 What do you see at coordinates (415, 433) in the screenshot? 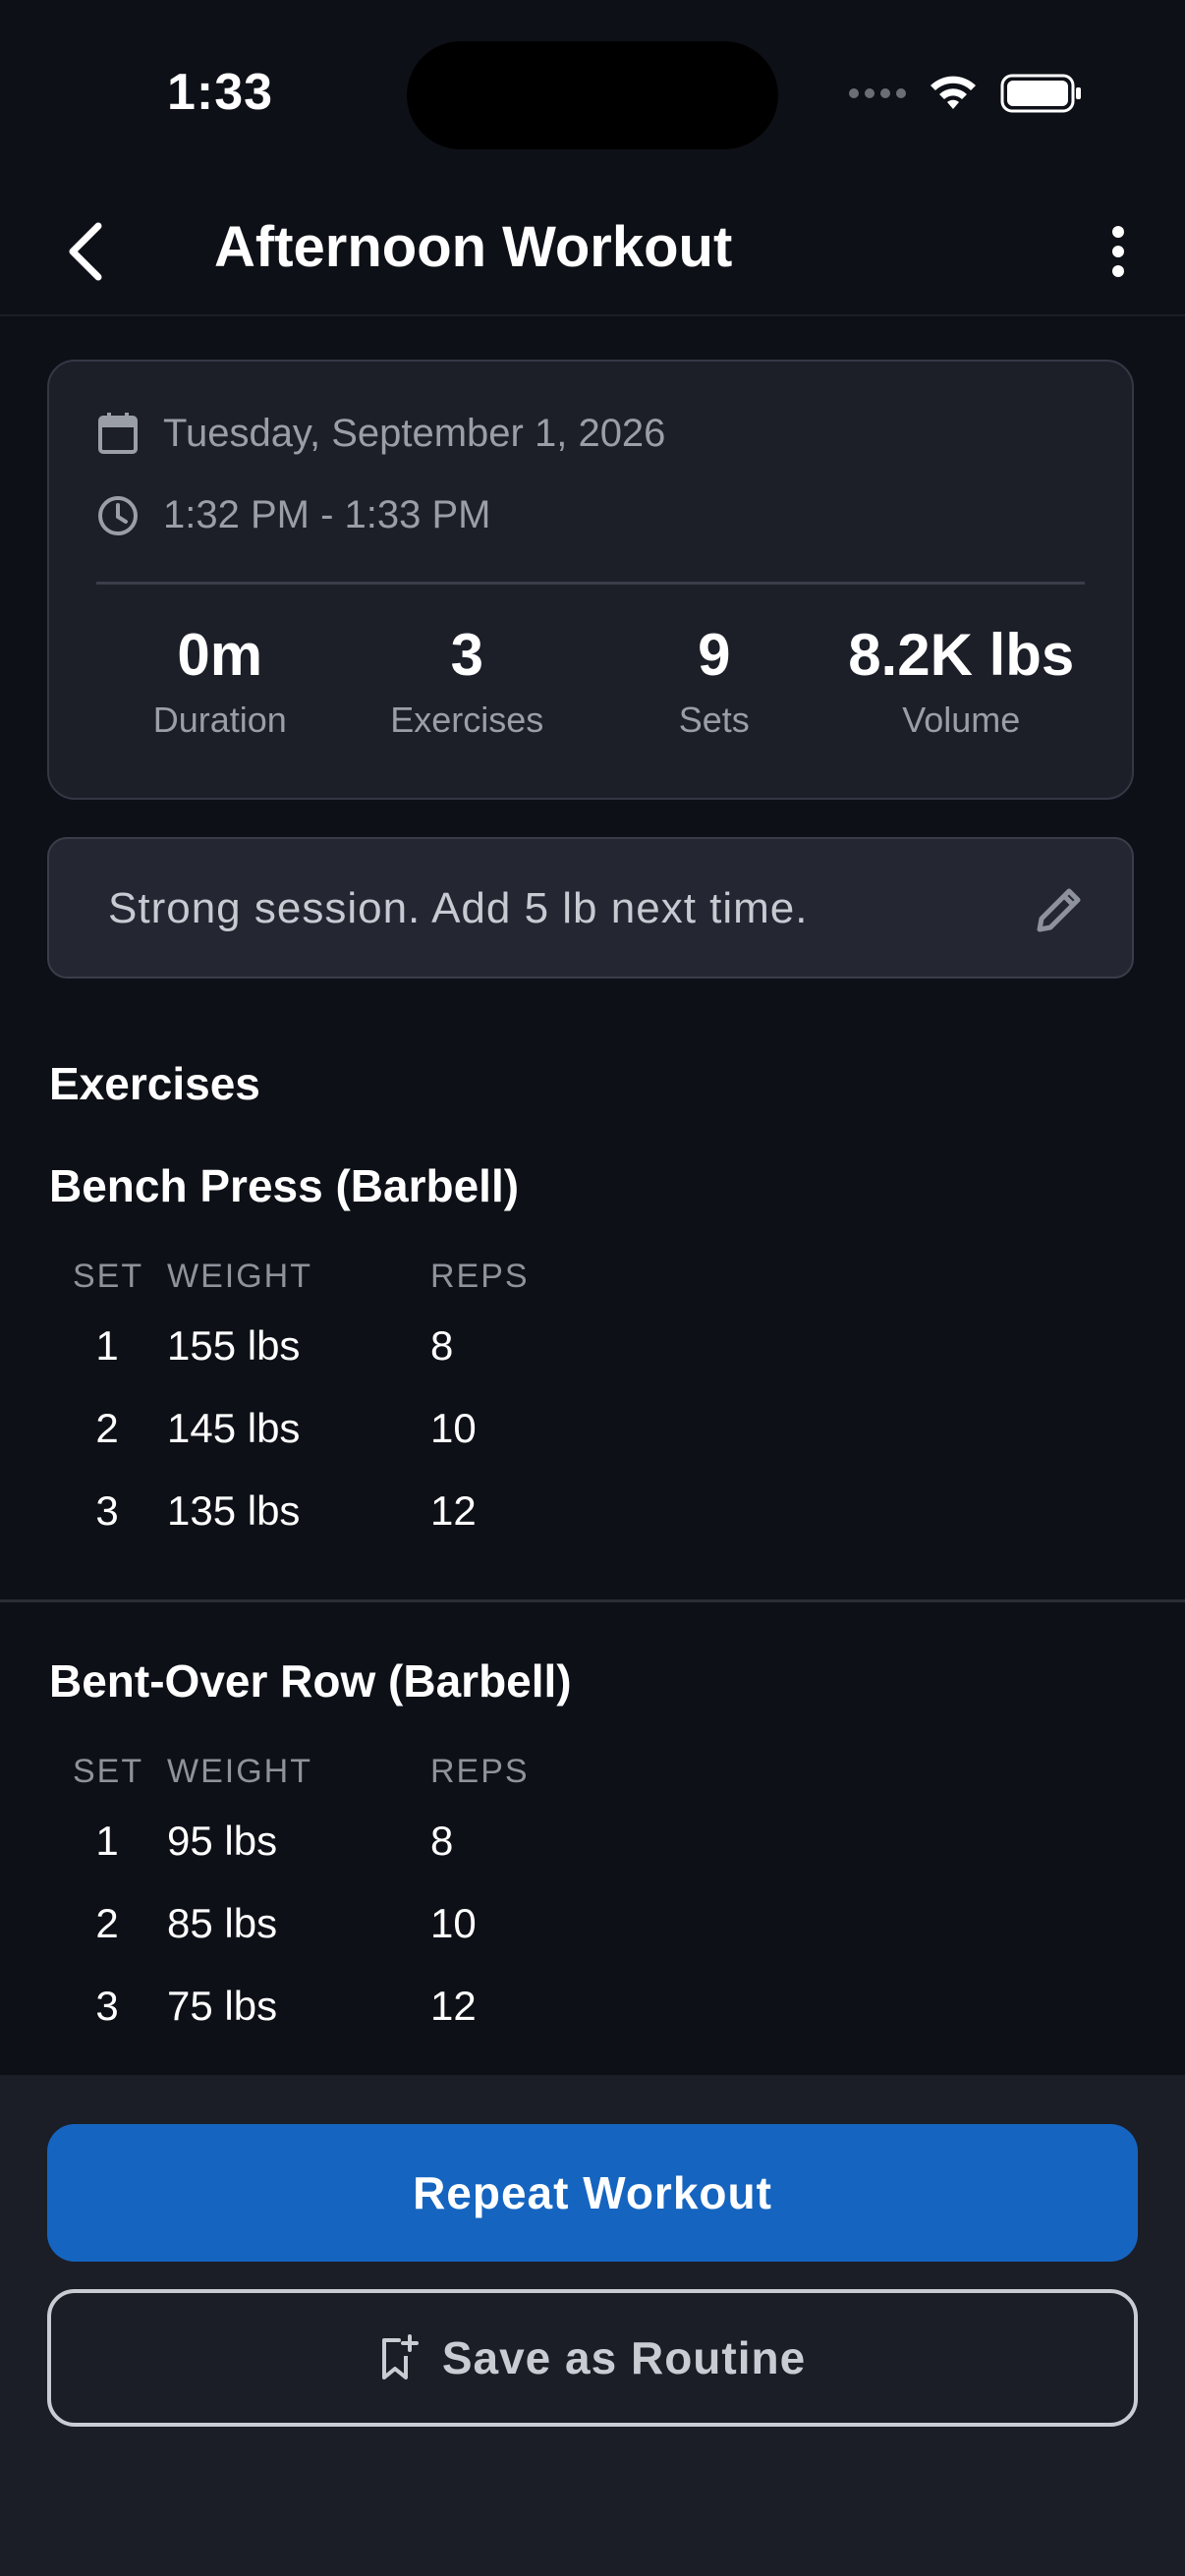
I see `workout-date: Tuesday, September 1, 2026` at bounding box center [415, 433].